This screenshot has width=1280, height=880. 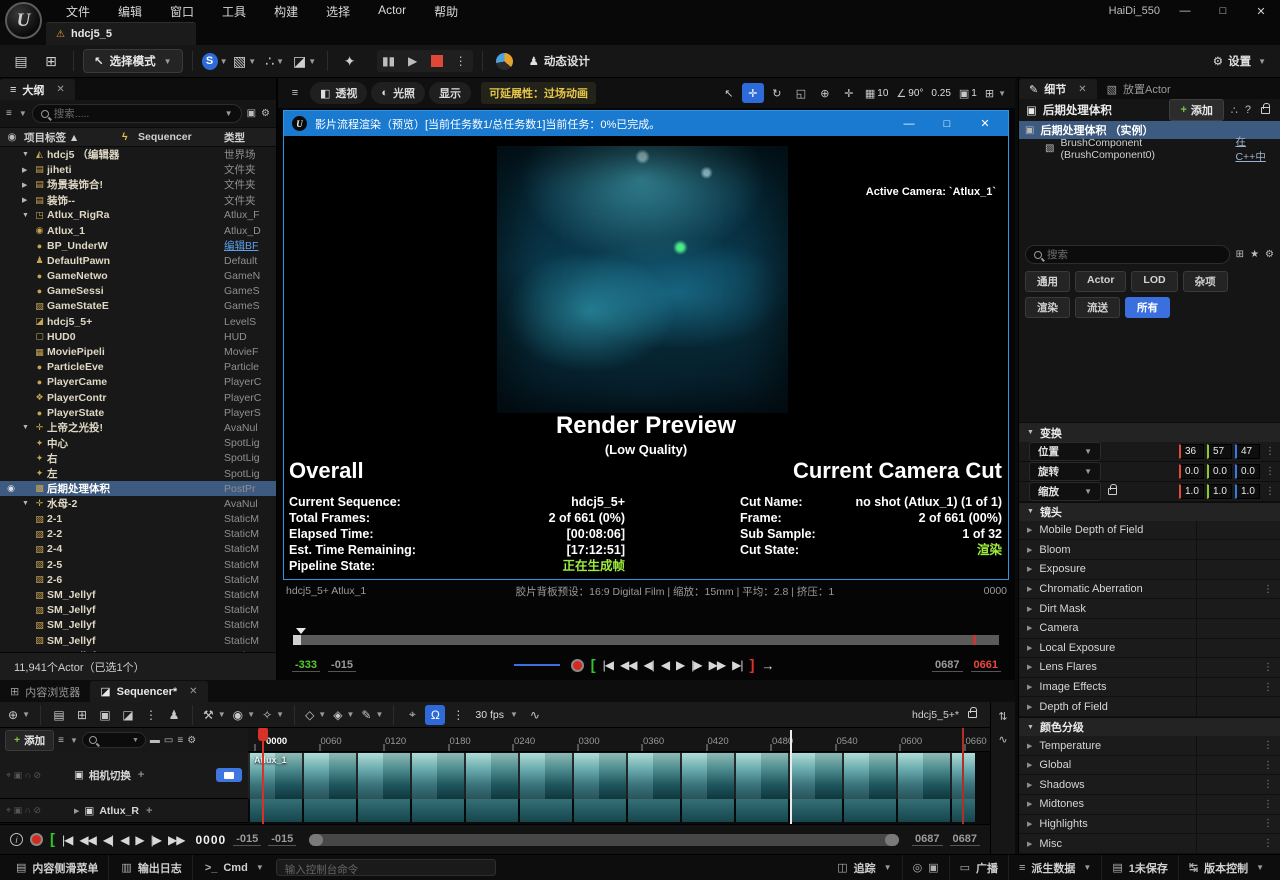 I want to click on goto-end-button: →, so click(x=767, y=665).